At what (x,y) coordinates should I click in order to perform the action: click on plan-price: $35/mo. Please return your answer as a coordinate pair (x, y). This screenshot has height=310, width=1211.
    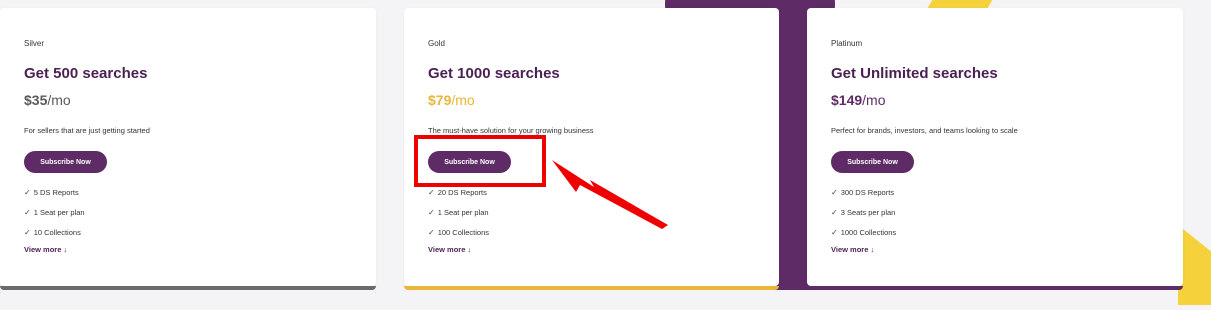
    Looking at the image, I should click on (47, 100).